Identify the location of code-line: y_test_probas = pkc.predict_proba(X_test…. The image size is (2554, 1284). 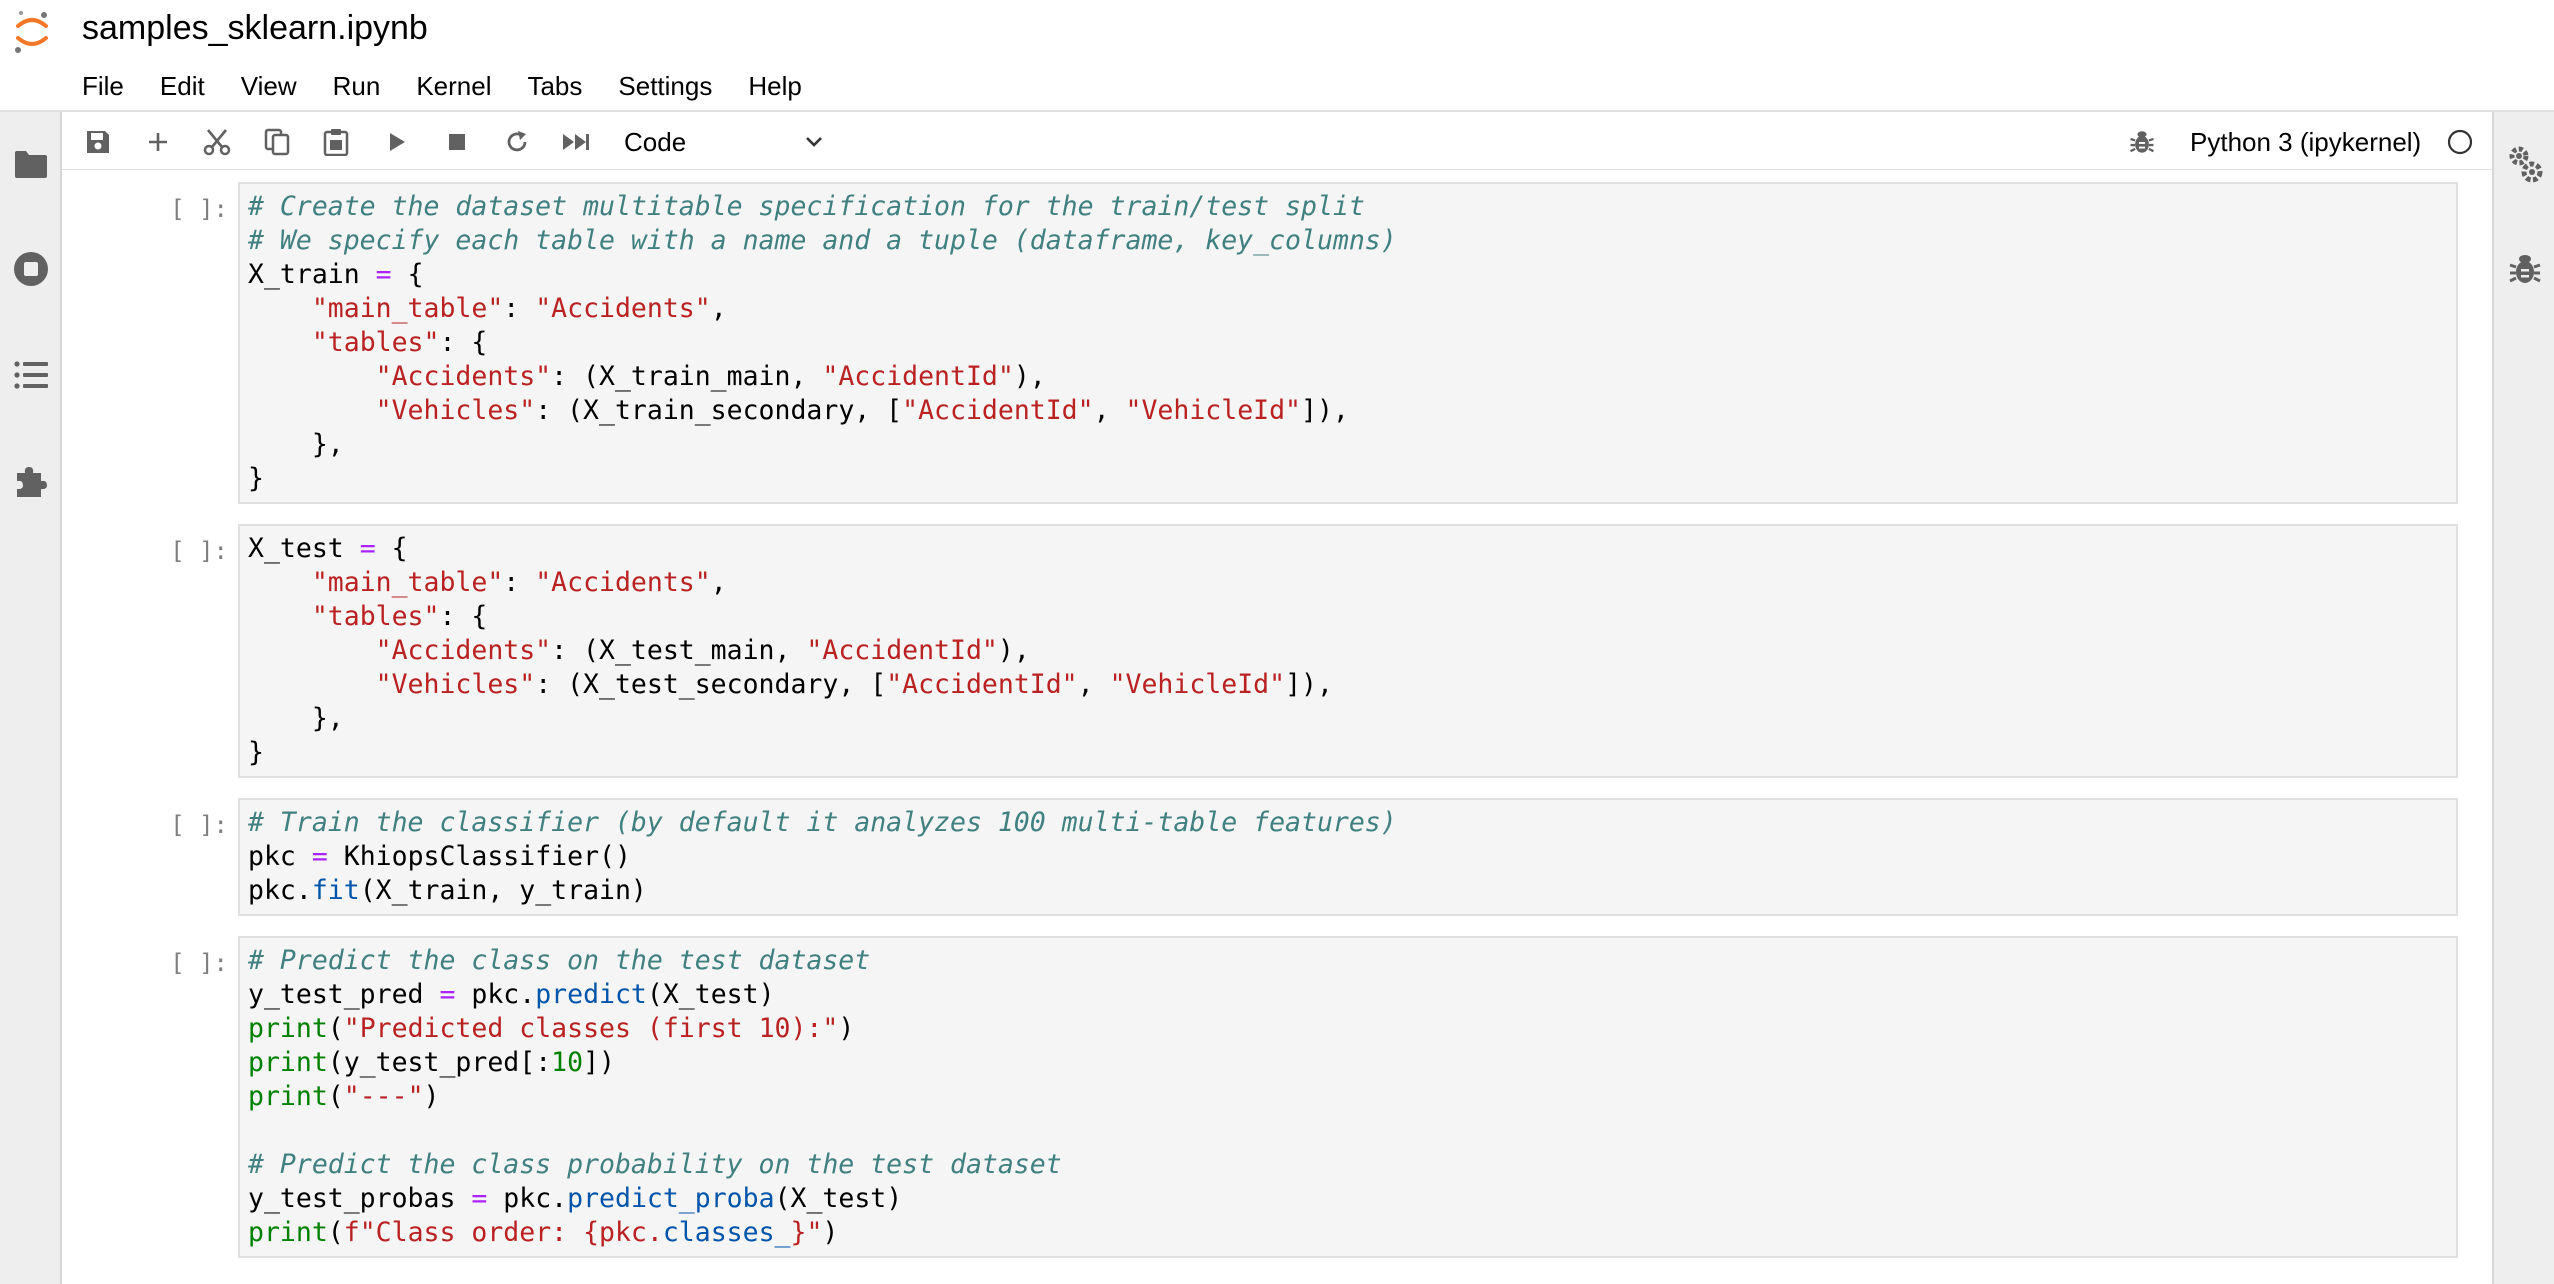
(1348, 1199).